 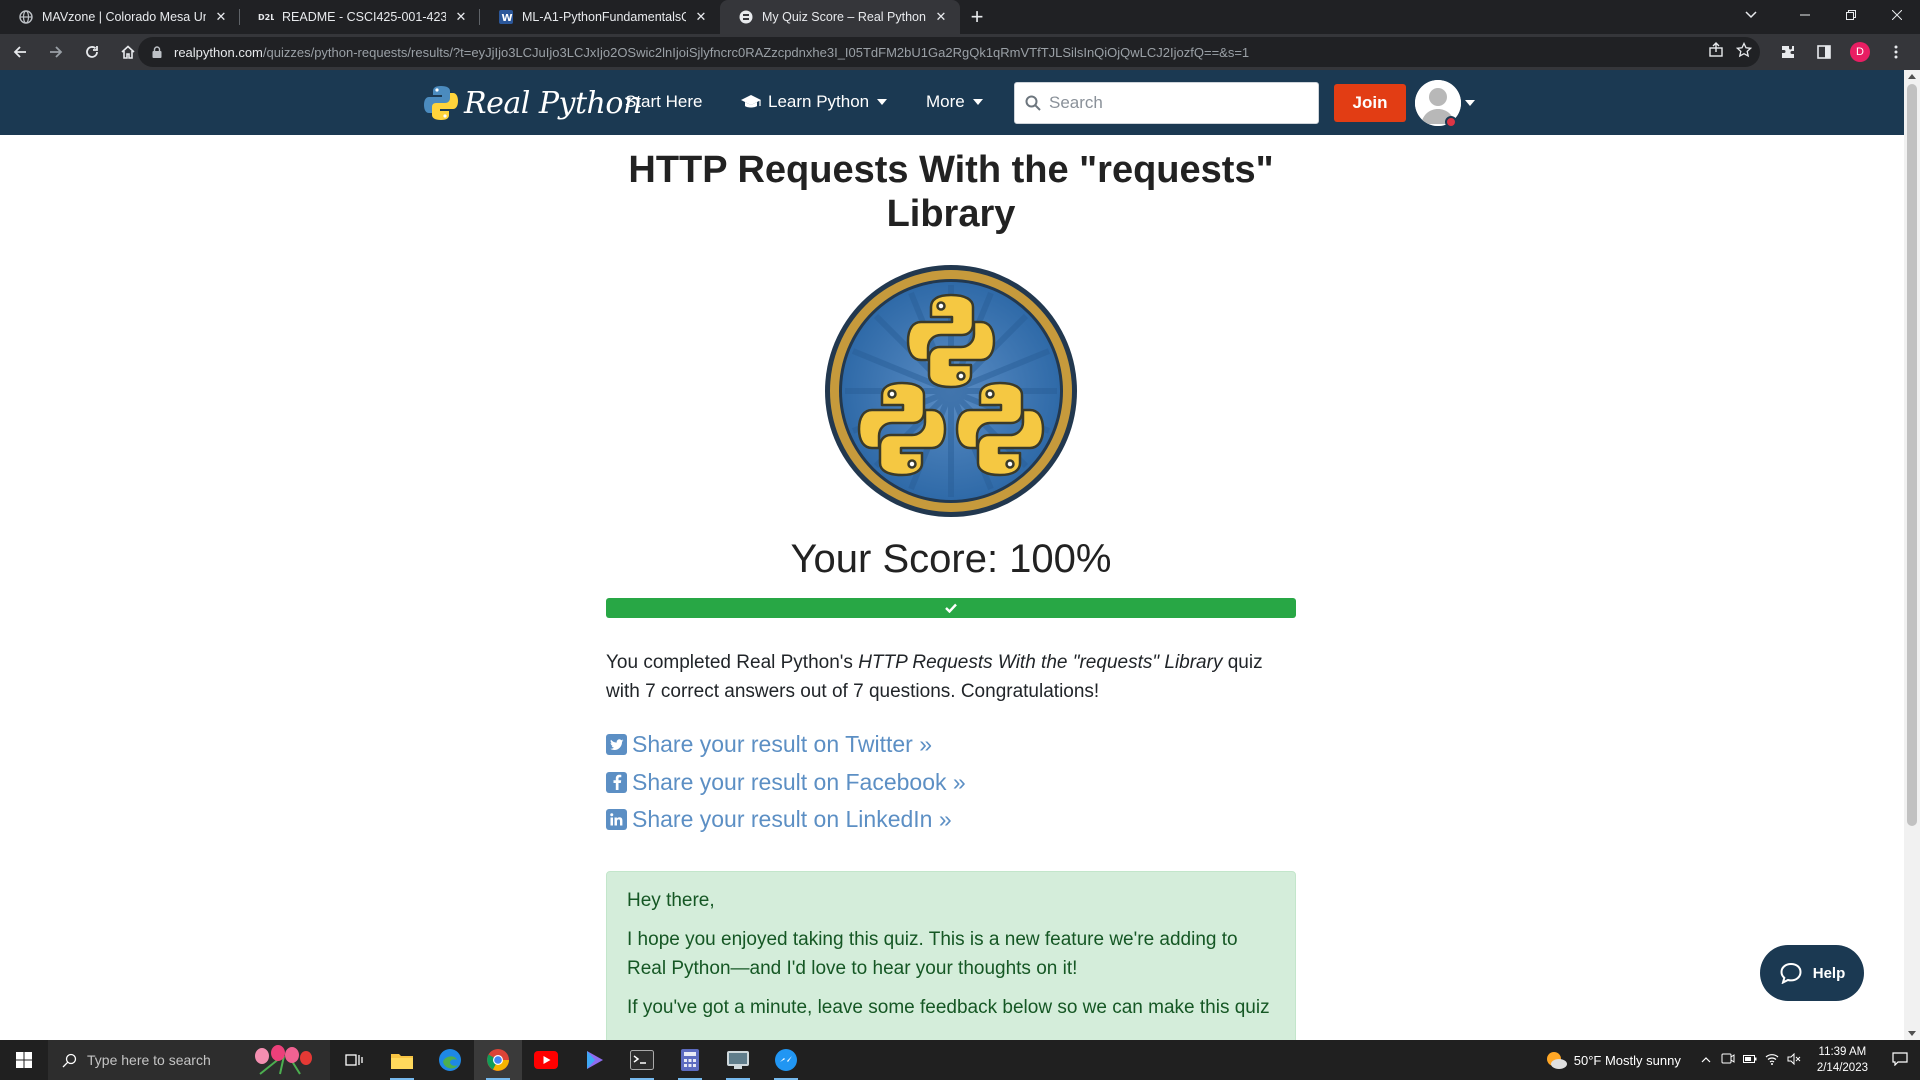 I want to click on snipping-tool-icon, so click(x=738, y=1060).